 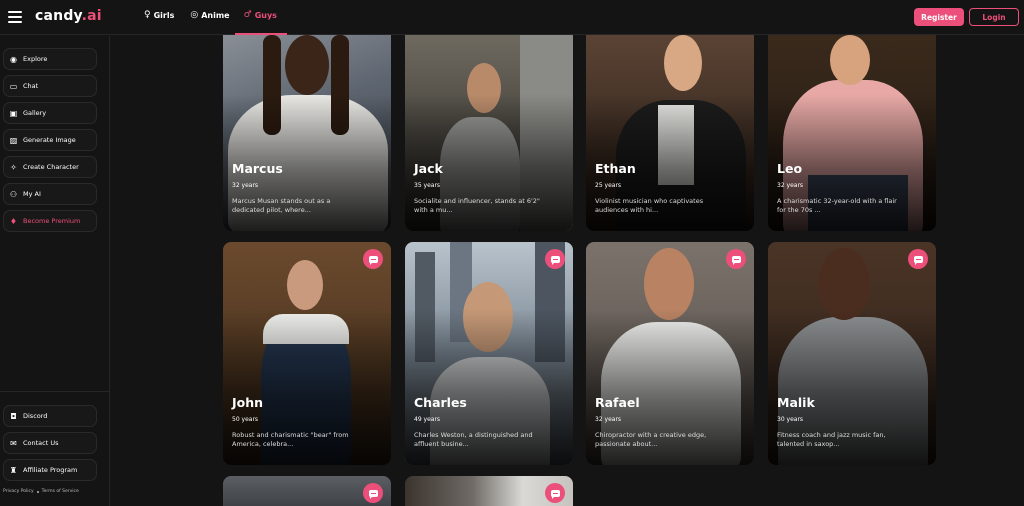 What do you see at coordinates (68, 16) in the screenshot?
I see `logo: candy.ai` at bounding box center [68, 16].